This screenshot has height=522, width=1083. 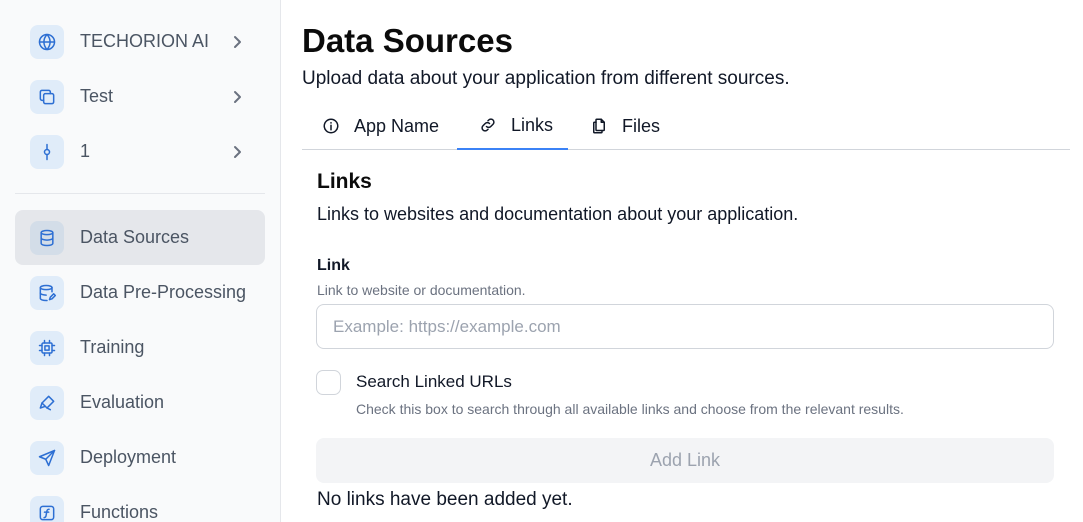 I want to click on function-icon, so click(x=47, y=509).